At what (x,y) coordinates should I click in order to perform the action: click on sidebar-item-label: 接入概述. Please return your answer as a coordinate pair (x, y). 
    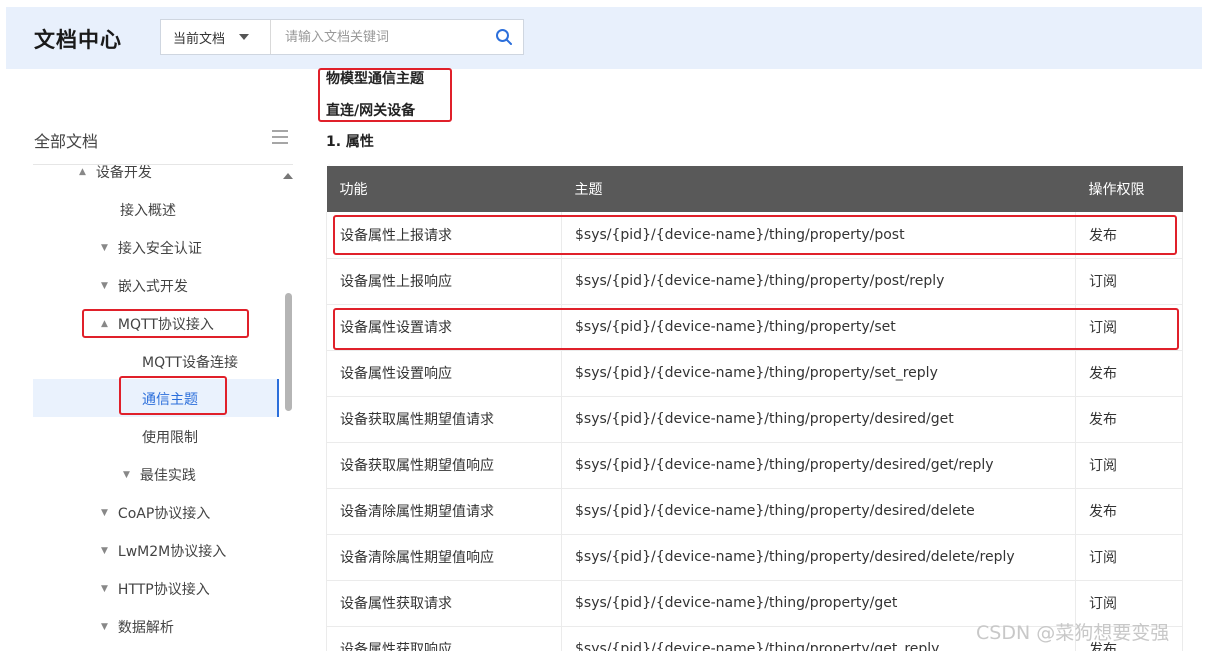
    Looking at the image, I should click on (148, 211).